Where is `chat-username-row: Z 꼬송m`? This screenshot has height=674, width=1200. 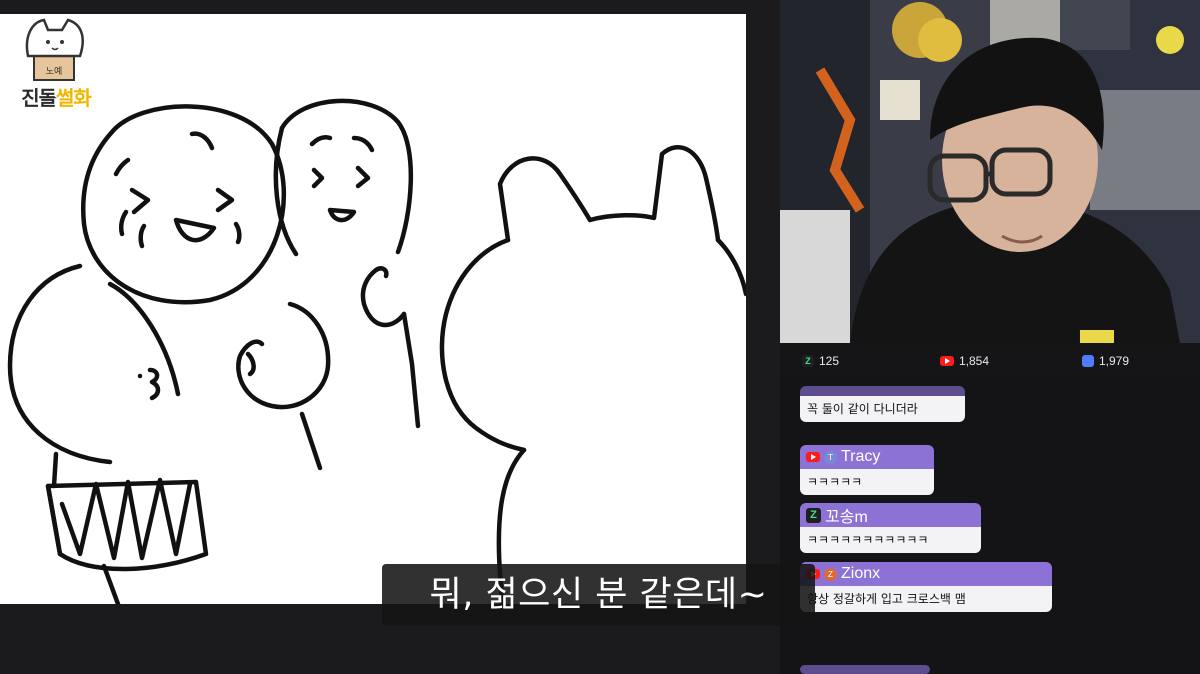 chat-username-row: Z 꼬송m is located at coordinates (890, 515).